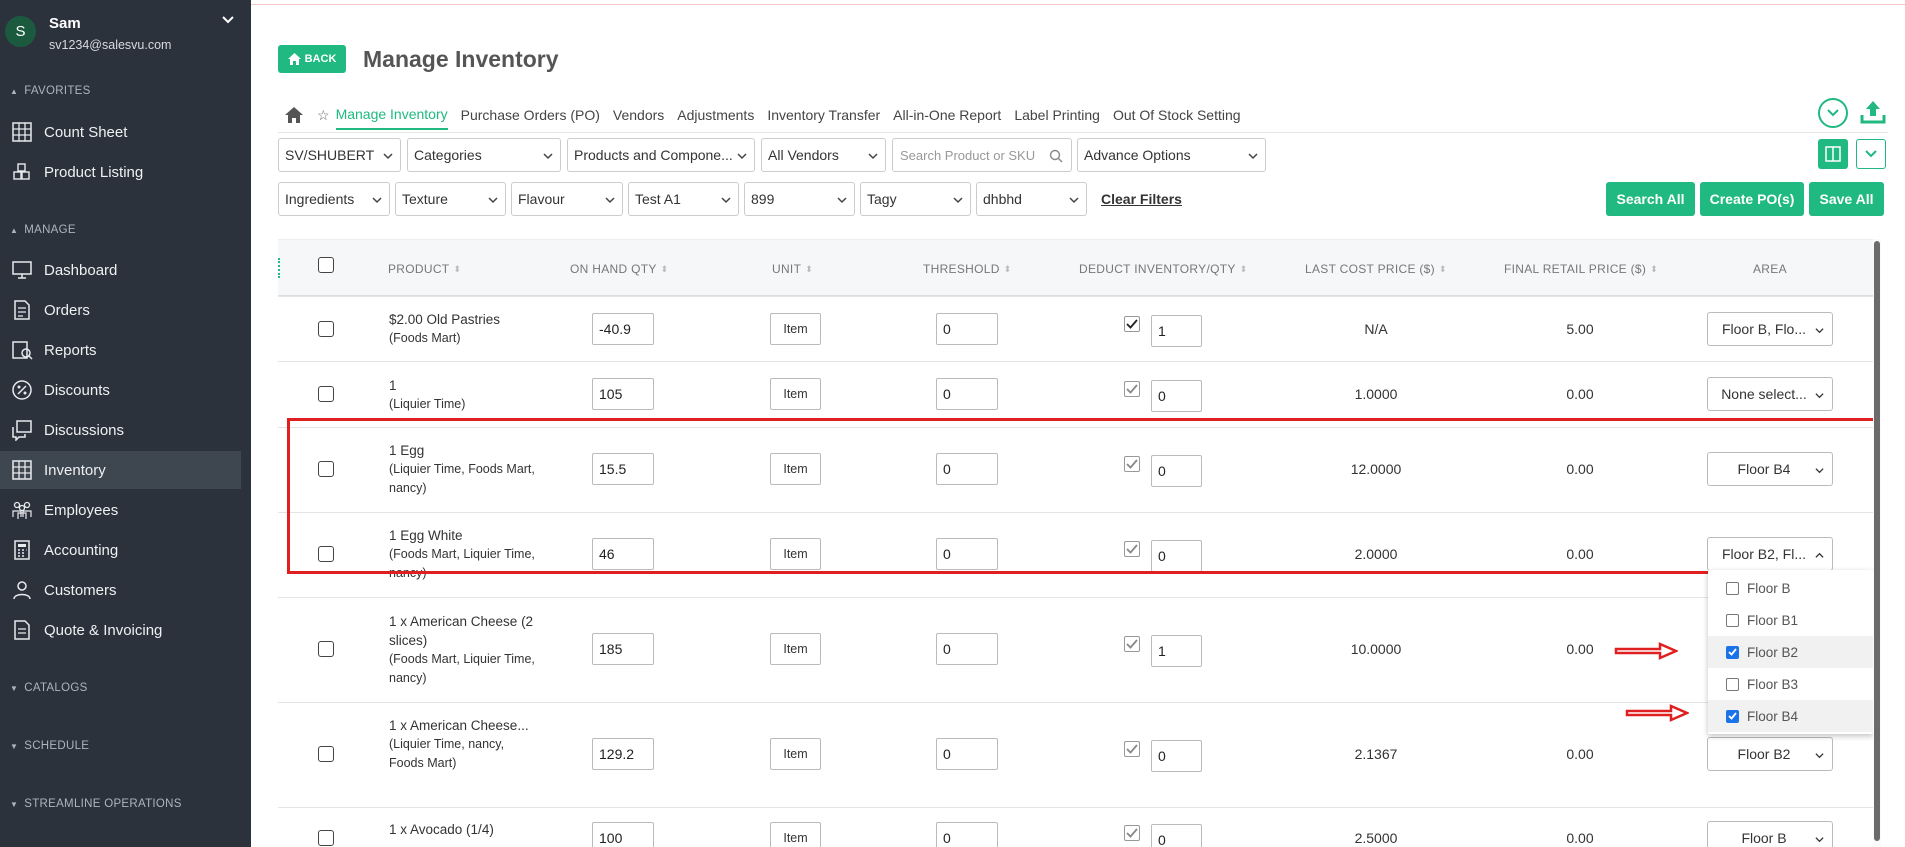  I want to click on area-option: Floor B4, so click(1790, 716).